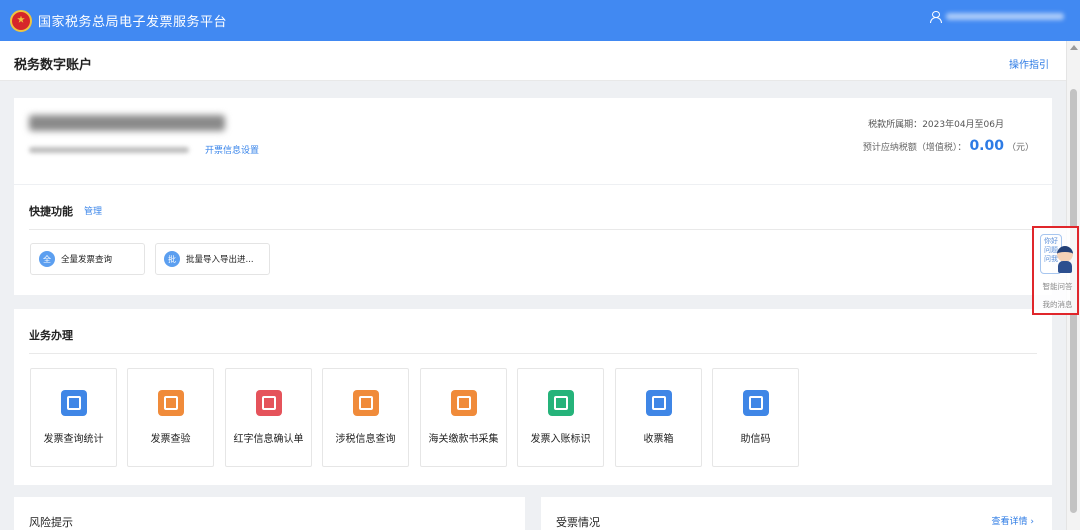 The width and height of the screenshot is (1080, 530). I want to click on invoice-receipt-title: 受票情况, so click(578, 522).